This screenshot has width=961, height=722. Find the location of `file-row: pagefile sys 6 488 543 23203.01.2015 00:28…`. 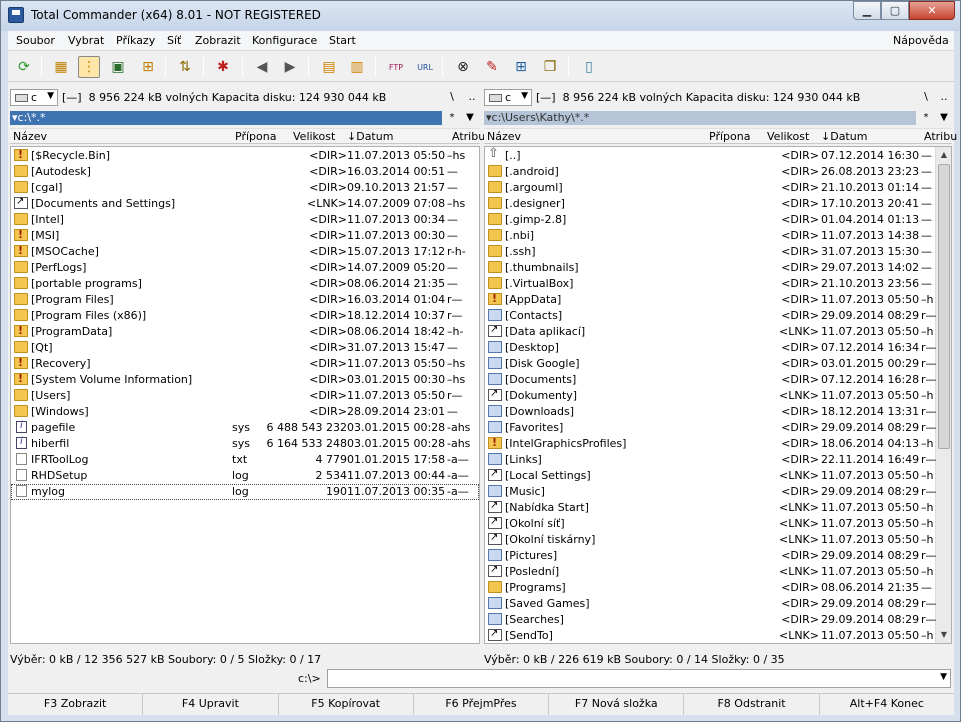

file-row: pagefile sys 6 488 543 23203.01.2015 00:28… is located at coordinates (245, 428).